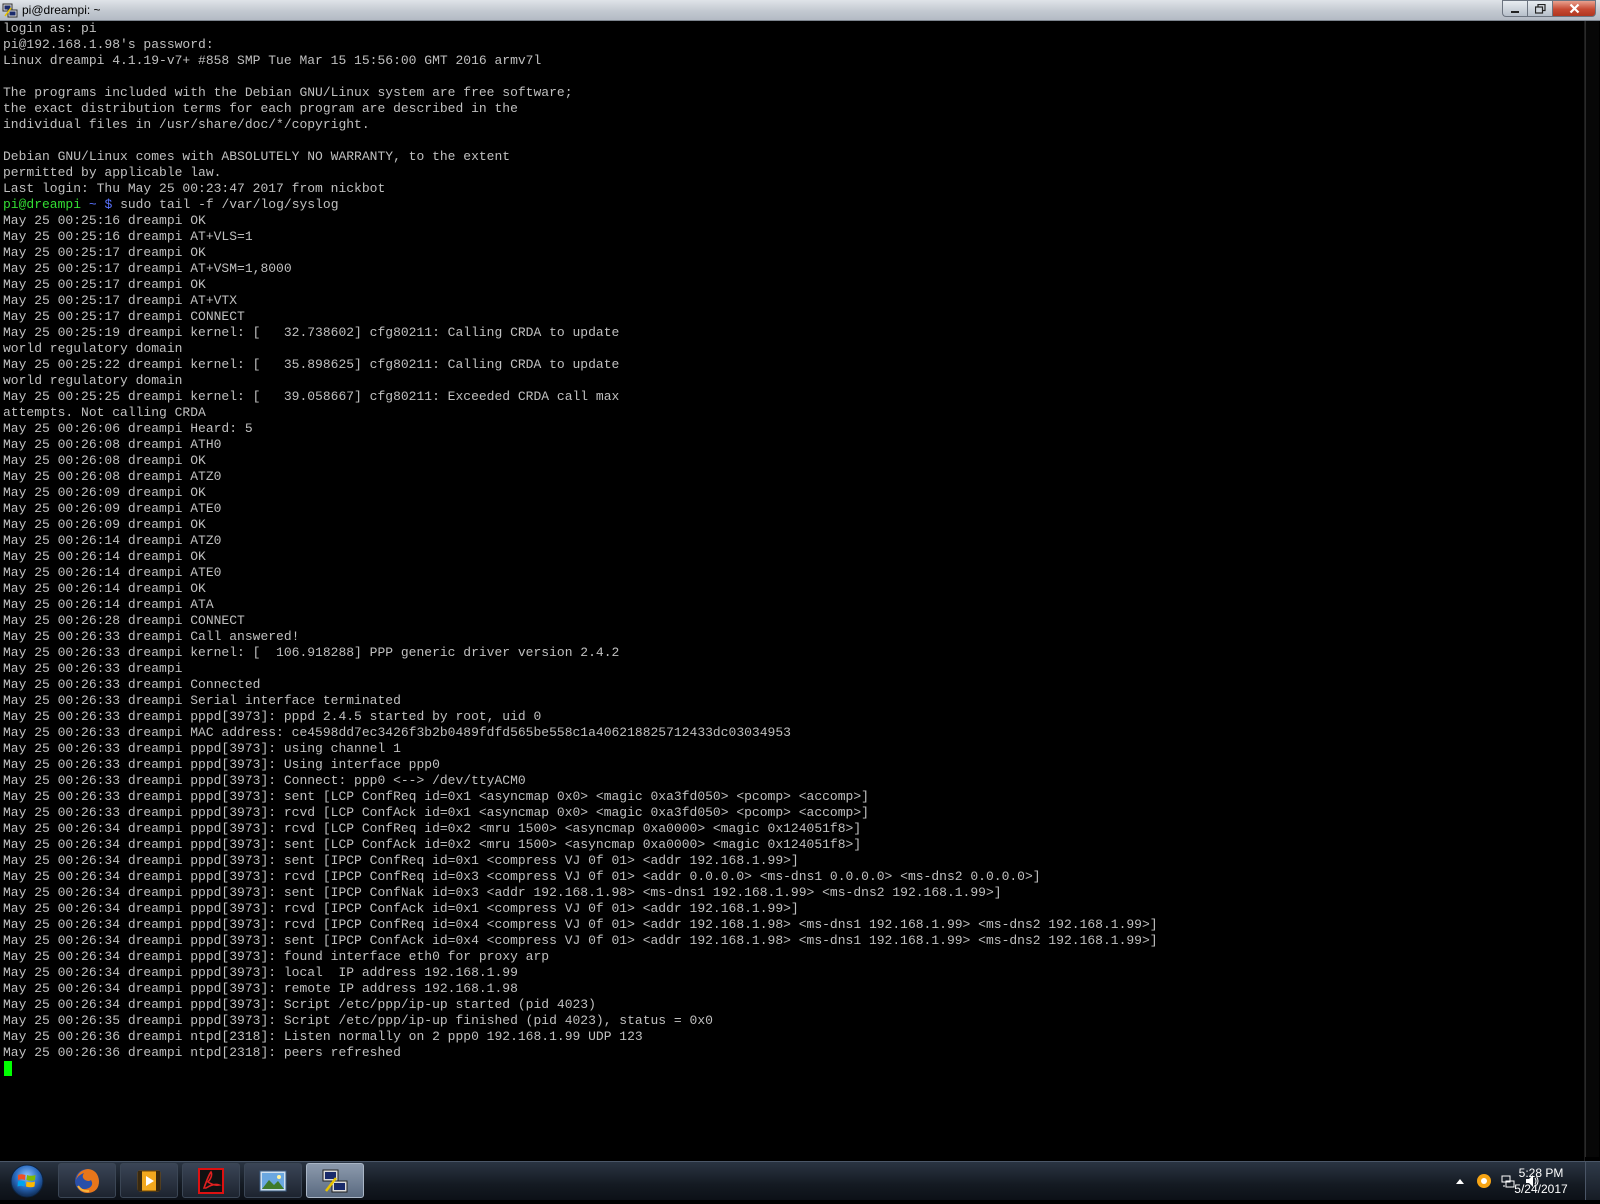 The width and height of the screenshot is (1600, 1204). Describe the element at coordinates (124, 620) in the screenshot. I see `terminal-line: May 25 00:26:28 dreampi CONNECT` at that location.